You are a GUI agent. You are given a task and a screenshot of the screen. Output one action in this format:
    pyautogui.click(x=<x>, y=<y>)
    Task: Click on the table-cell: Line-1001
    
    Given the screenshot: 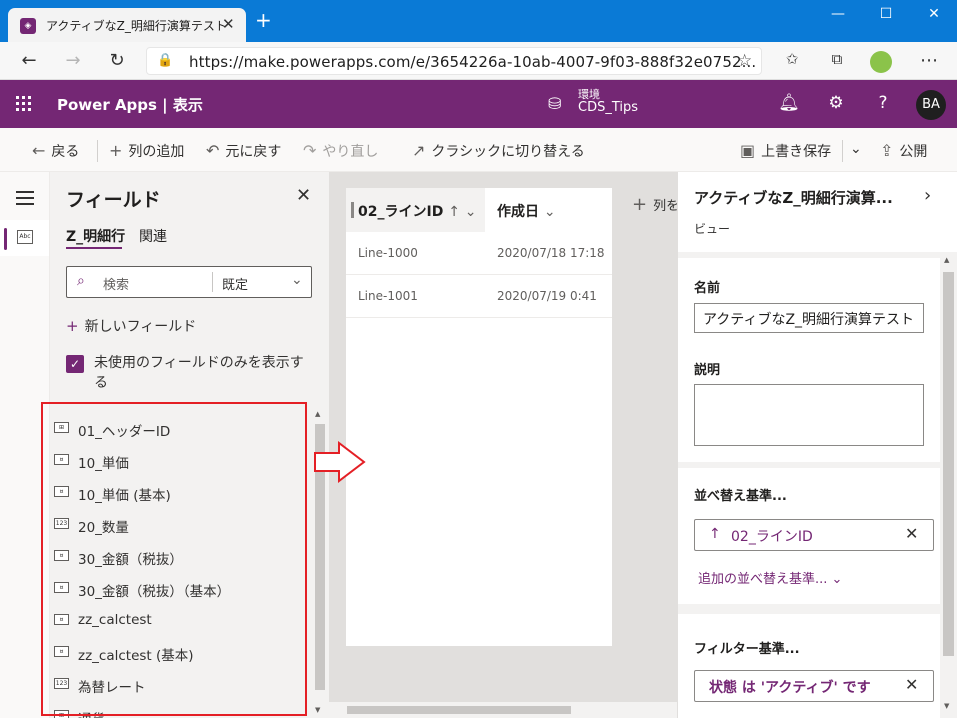 What is the action you would take?
    pyautogui.click(x=388, y=296)
    